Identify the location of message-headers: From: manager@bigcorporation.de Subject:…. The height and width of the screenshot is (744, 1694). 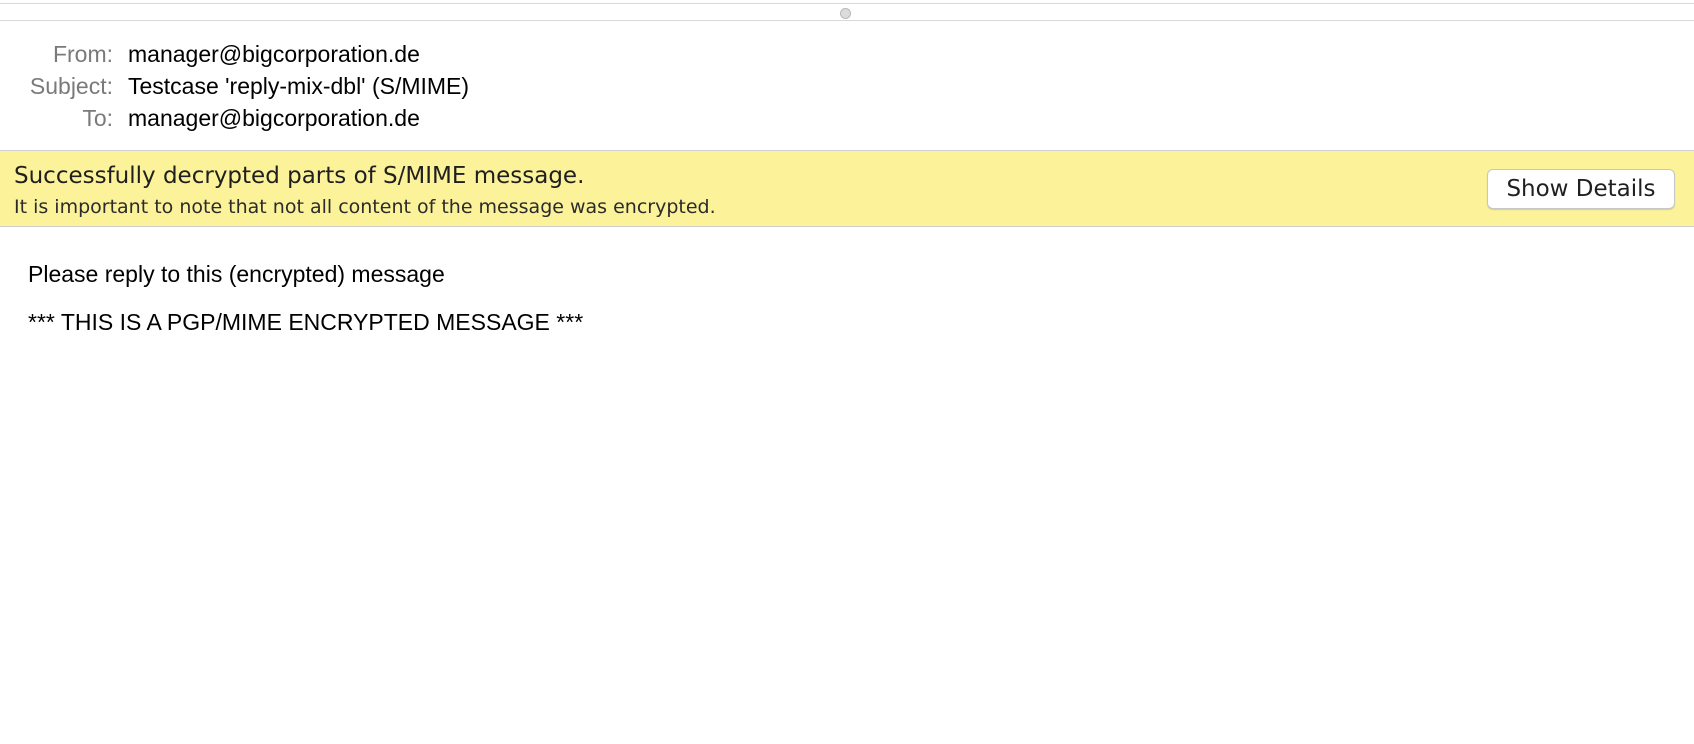
(847, 86).